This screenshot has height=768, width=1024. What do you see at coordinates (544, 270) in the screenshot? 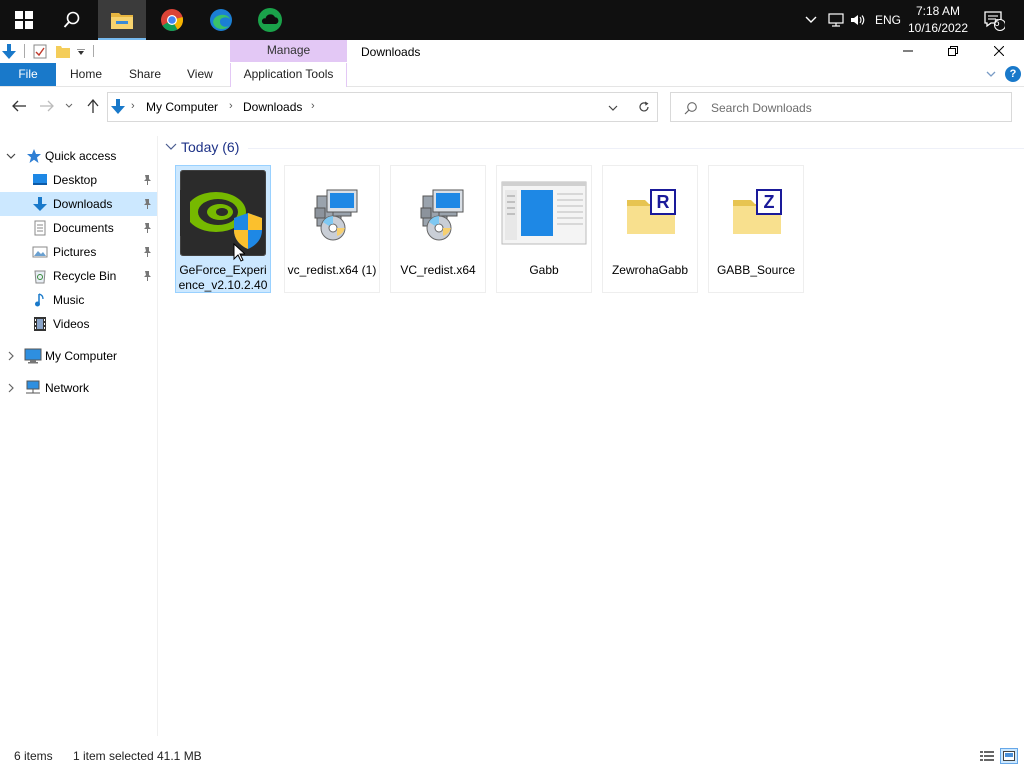
I see `file-name: Gabb` at bounding box center [544, 270].